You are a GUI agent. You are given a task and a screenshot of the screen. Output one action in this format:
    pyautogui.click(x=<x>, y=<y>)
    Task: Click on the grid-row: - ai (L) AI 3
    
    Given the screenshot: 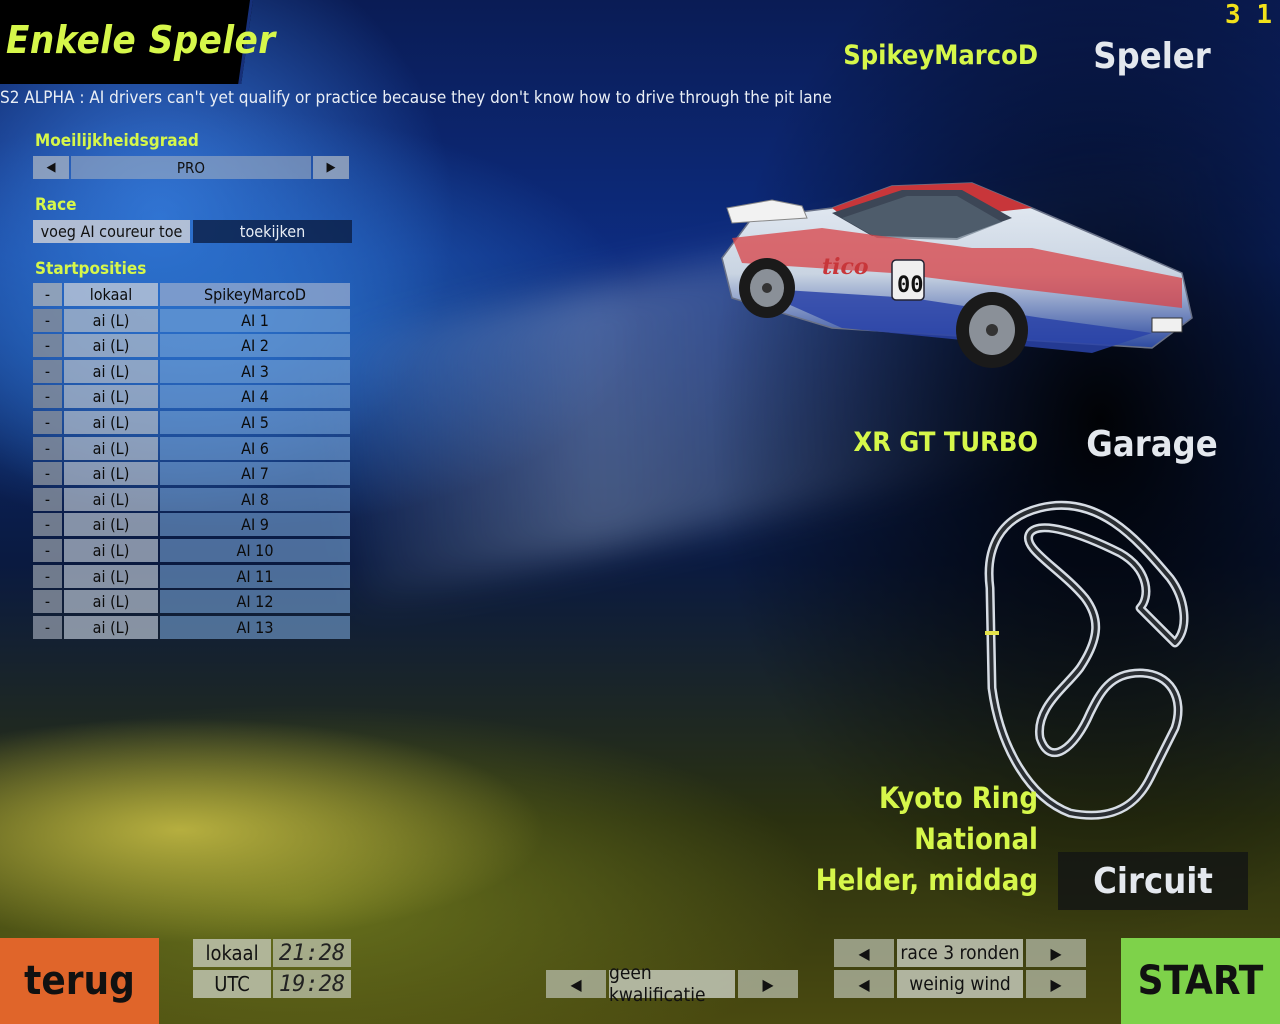 What is the action you would take?
    pyautogui.click(x=192, y=371)
    